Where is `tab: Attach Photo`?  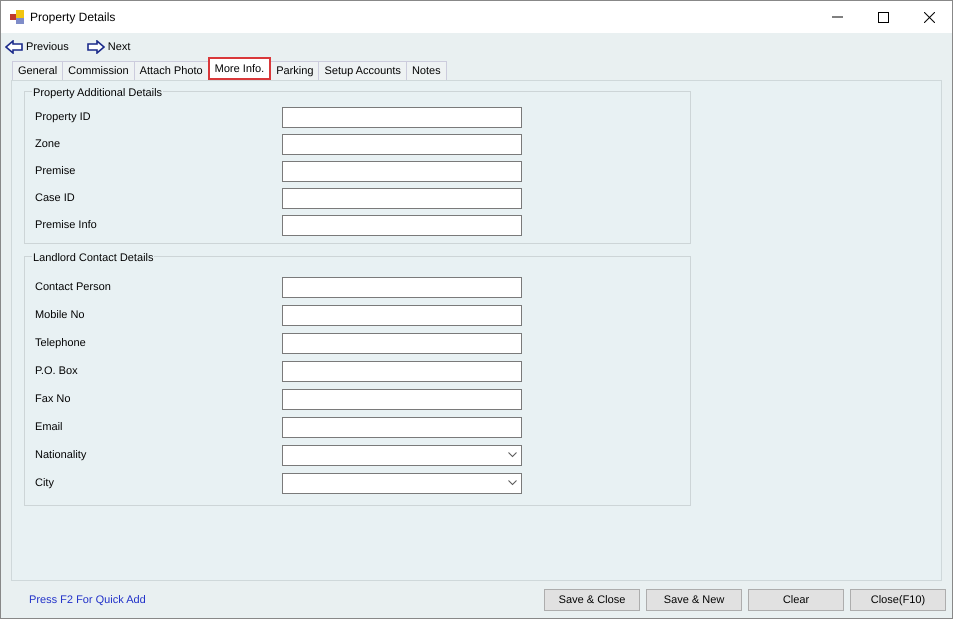
tab: Attach Photo is located at coordinates (171, 70).